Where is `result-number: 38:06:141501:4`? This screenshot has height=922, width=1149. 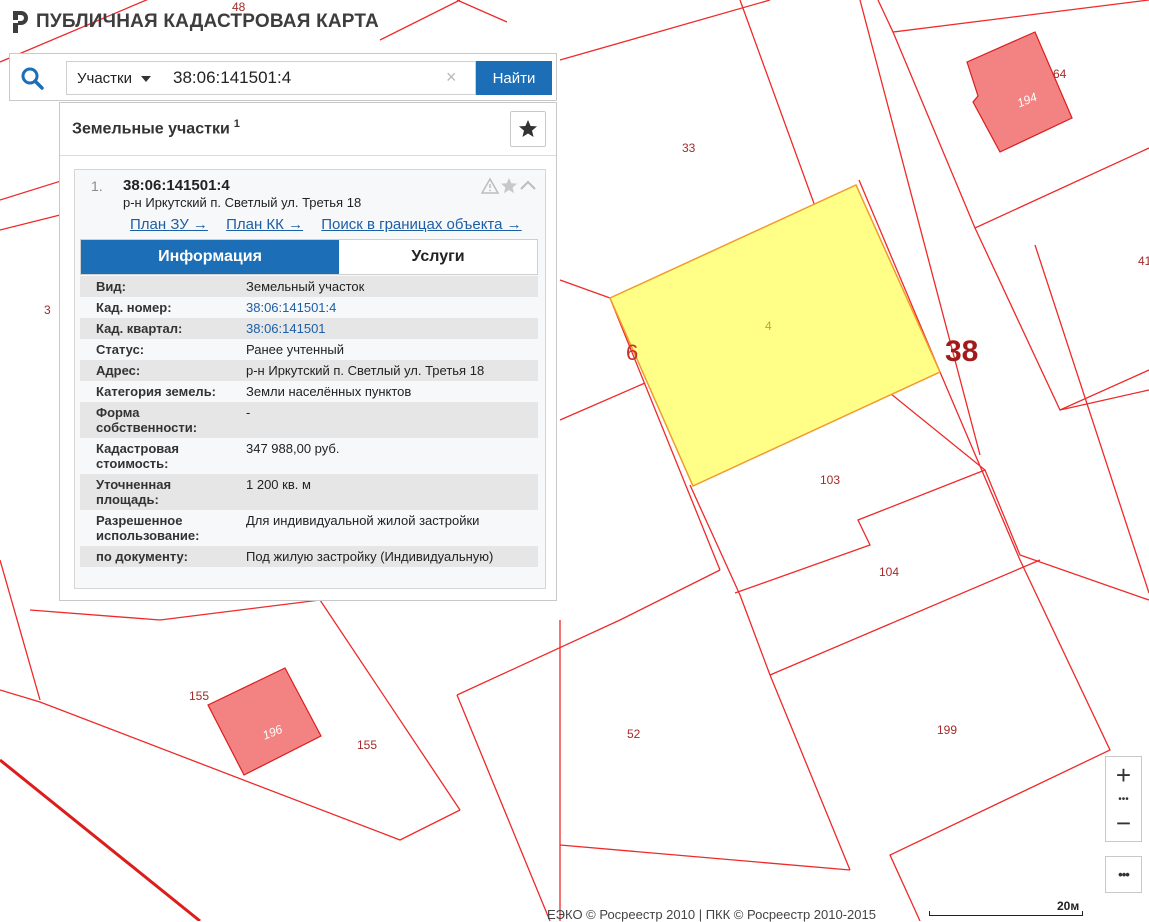
result-number: 38:06:141501:4 is located at coordinates (176, 185).